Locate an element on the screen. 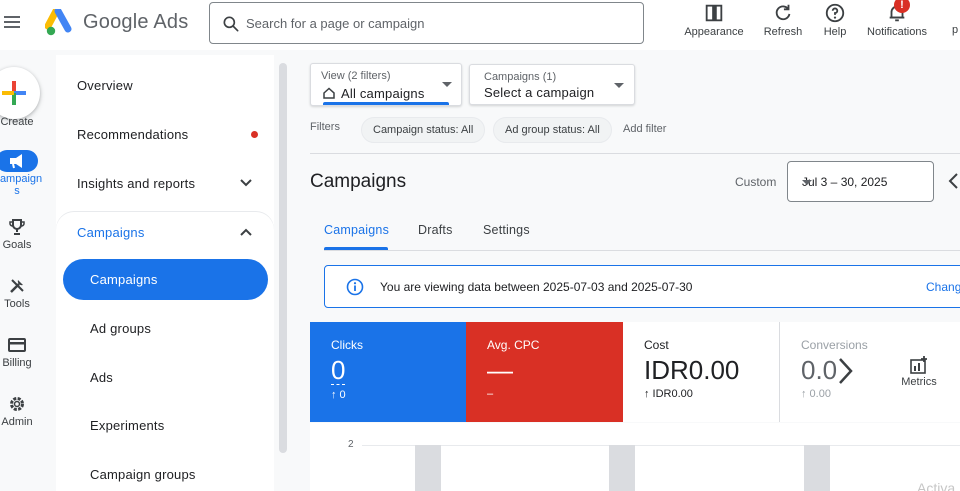 The height and width of the screenshot is (491, 960). rail-item-campaigns: Campaign s is located at coordinates (21, 173).